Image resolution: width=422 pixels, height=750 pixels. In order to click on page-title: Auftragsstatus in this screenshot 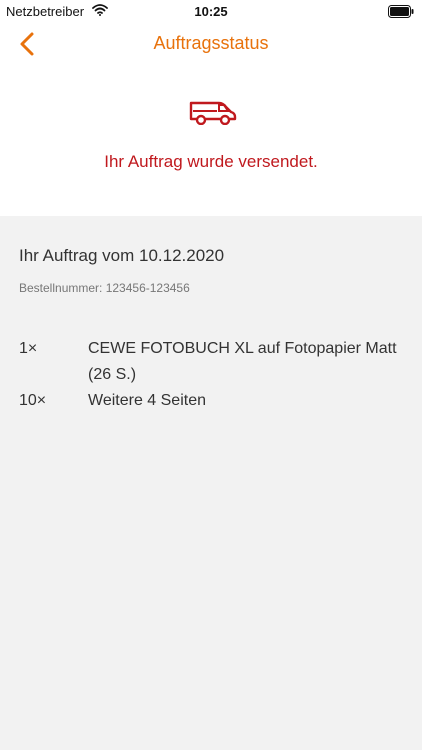, I will do `click(211, 43)`.